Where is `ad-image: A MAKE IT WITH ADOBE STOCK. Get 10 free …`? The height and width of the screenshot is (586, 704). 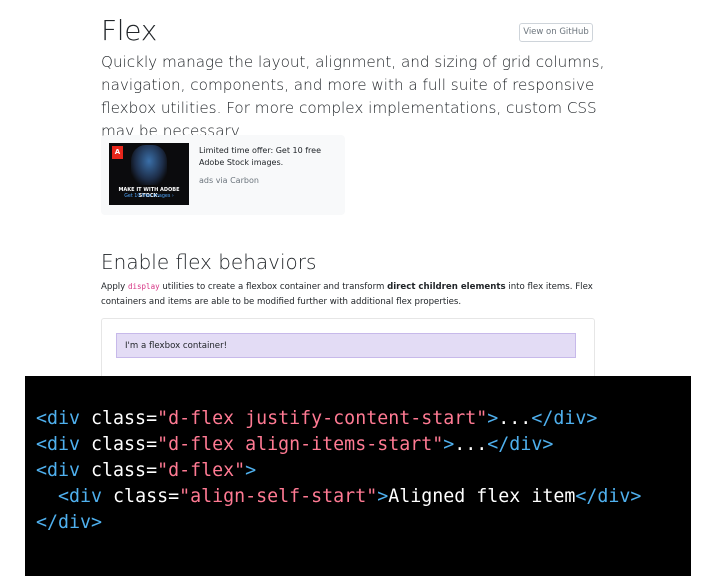 ad-image: A MAKE IT WITH ADOBE STOCK. Get 10 free … is located at coordinates (149, 174).